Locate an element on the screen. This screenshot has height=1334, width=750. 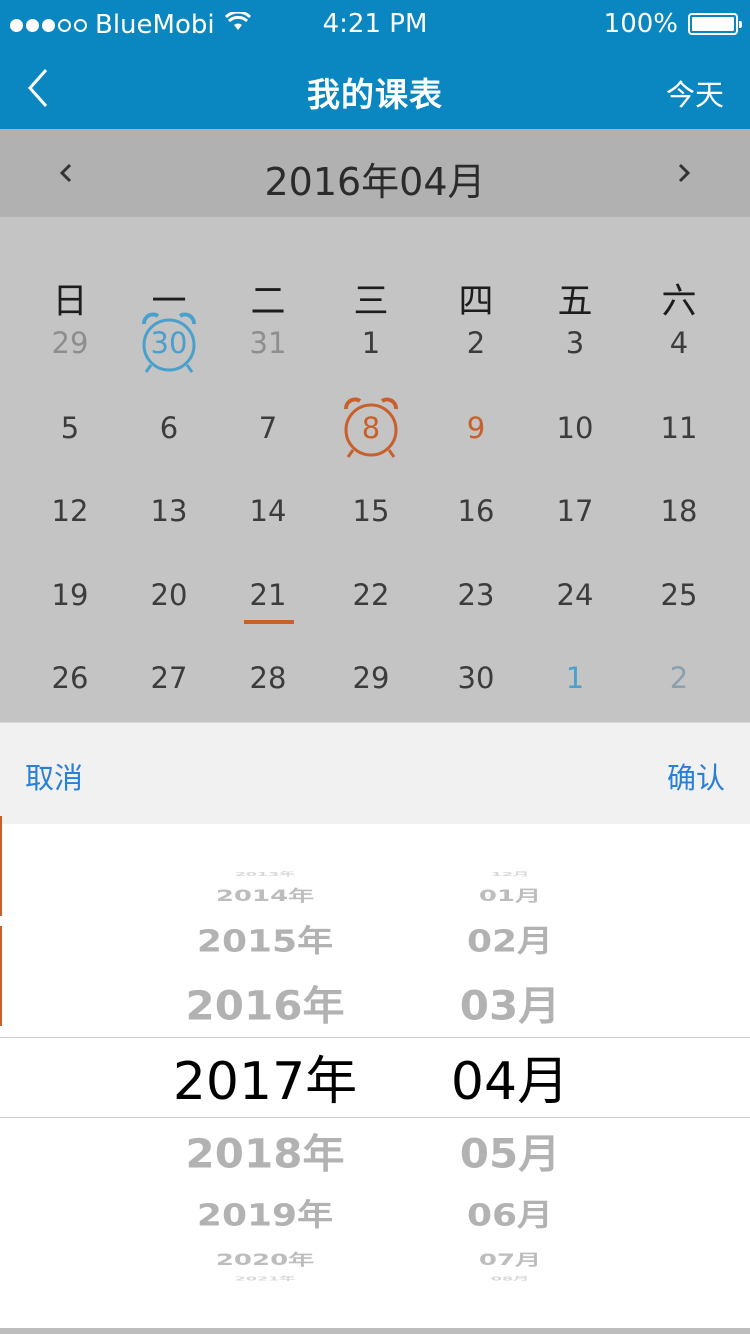
day-number: 10 is located at coordinates (575, 428).